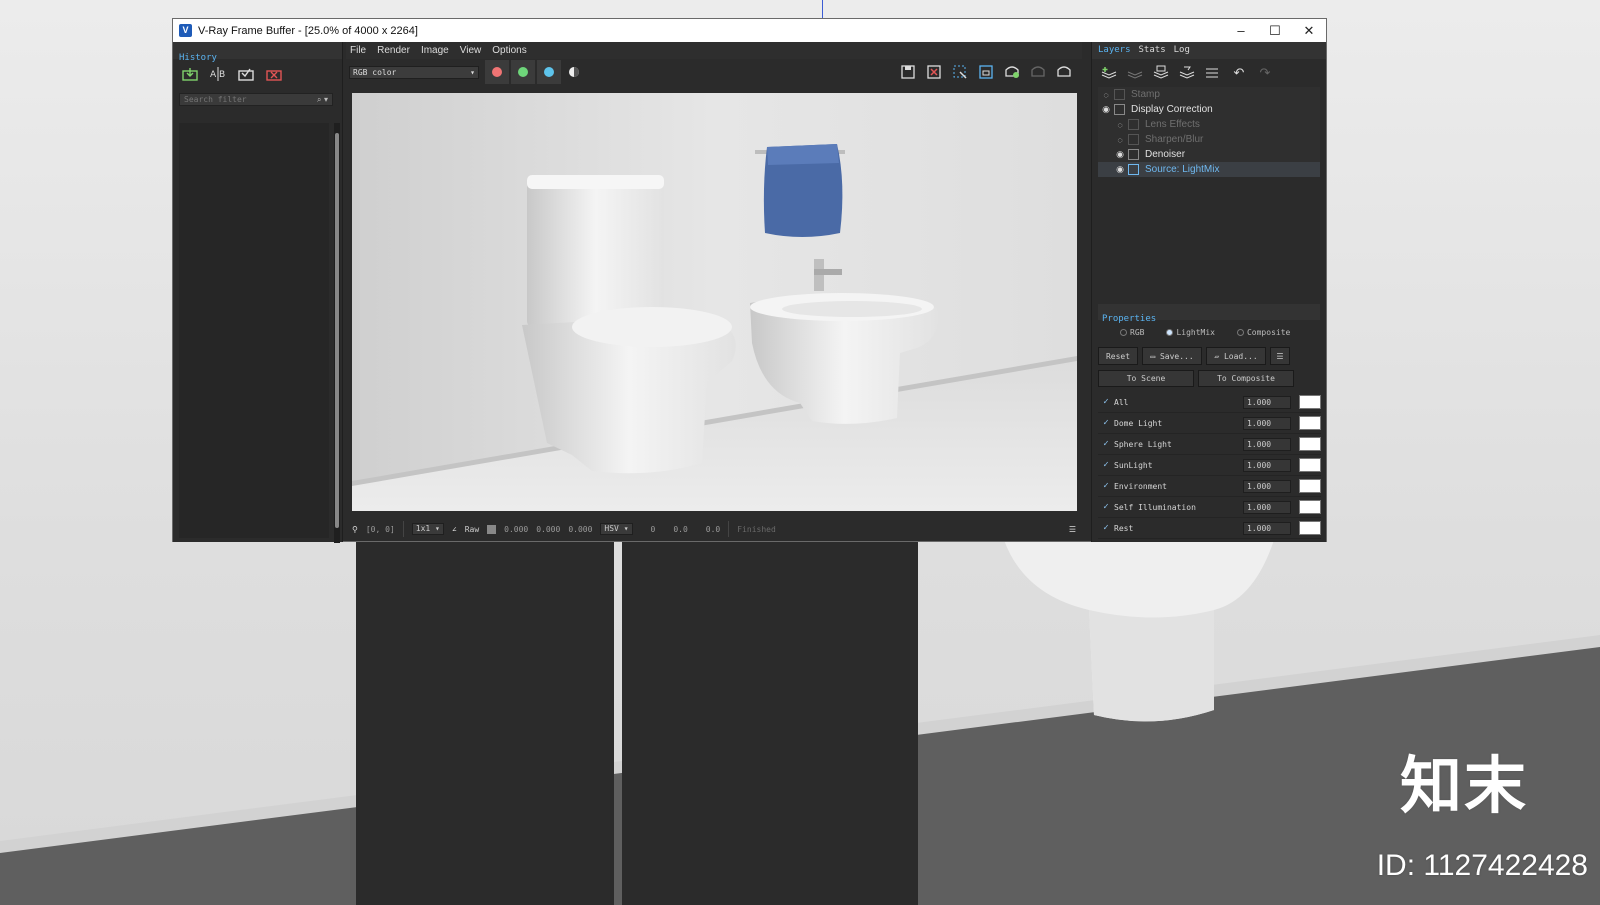  I want to click on list-menu-button: ☰, so click(1280, 356).